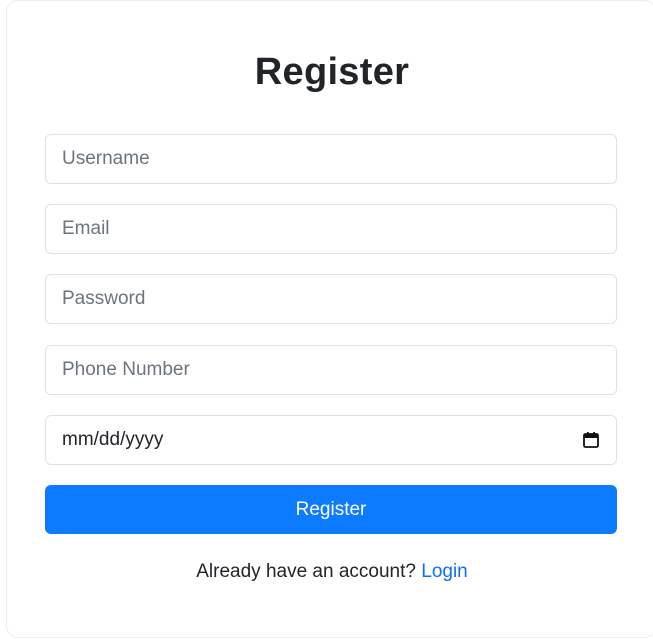 This screenshot has width=653, height=639. I want to click on date-of-birth-input: mm/dd/yyyy, so click(331, 440).